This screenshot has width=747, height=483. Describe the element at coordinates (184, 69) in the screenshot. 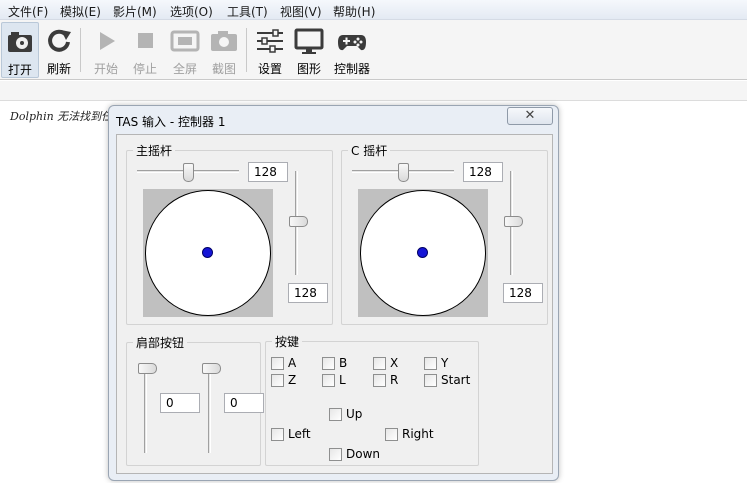

I see `fullscreen-label: 全屏` at that location.